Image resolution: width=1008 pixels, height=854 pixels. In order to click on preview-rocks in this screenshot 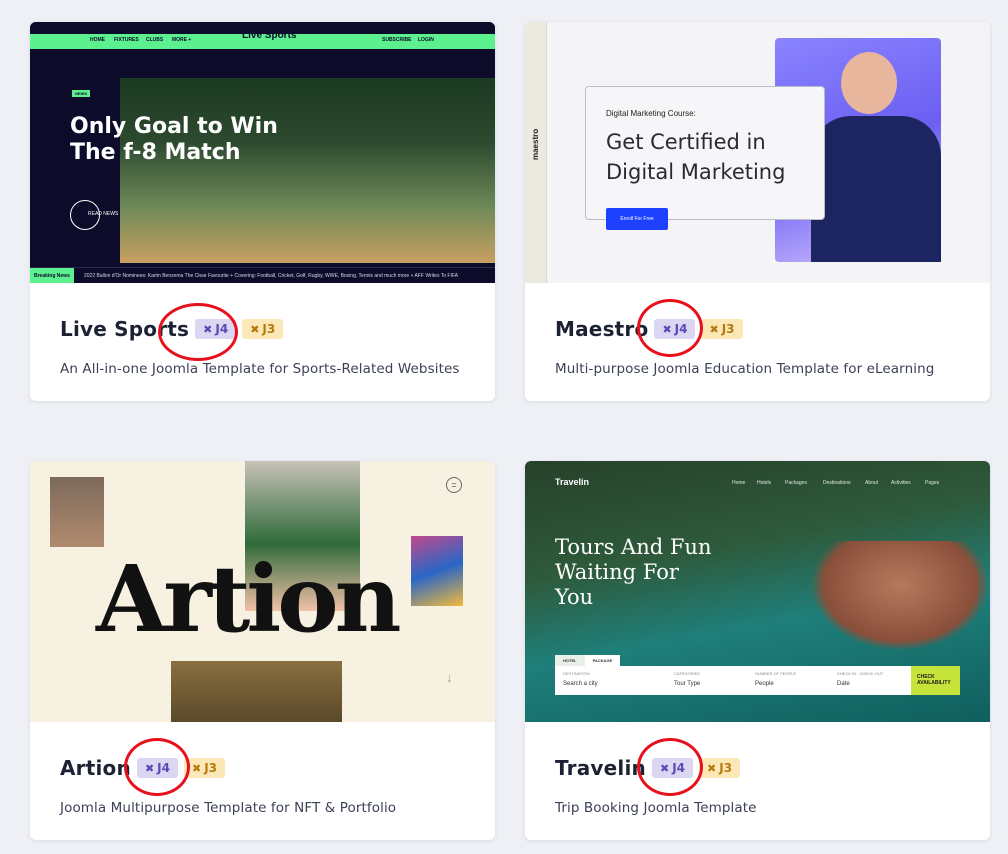, I will do `click(900, 596)`.